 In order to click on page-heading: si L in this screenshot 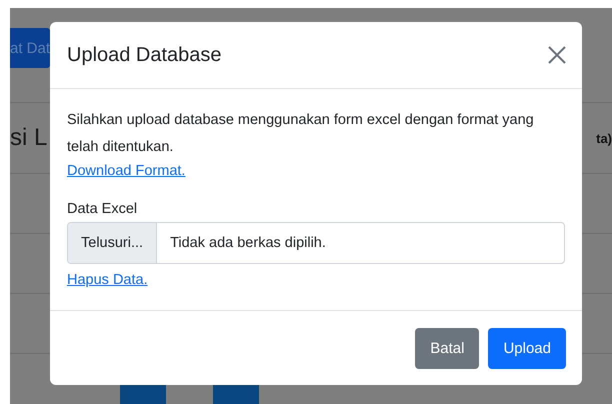, I will do `click(29, 138)`.